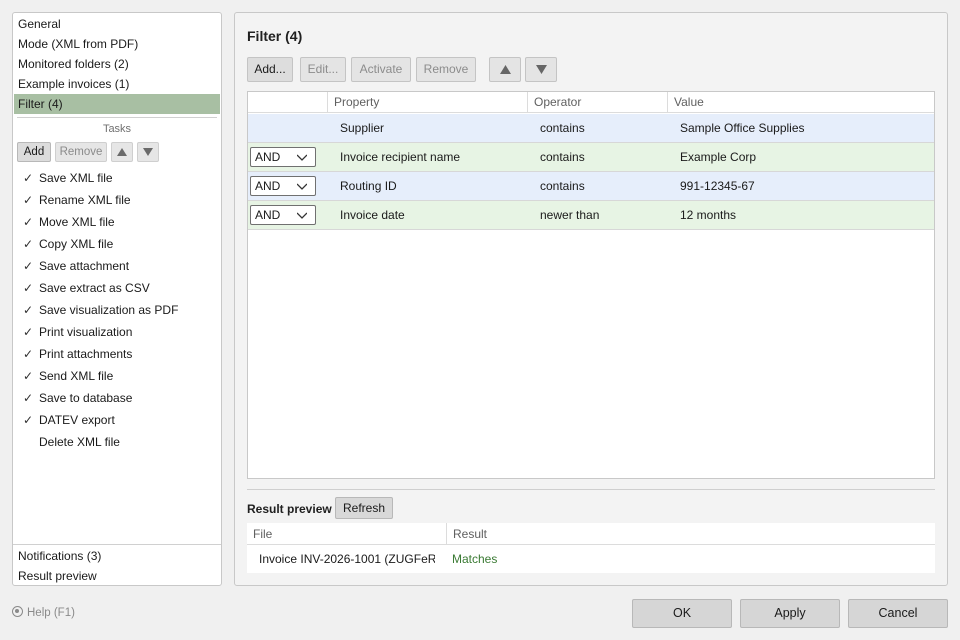  I want to click on nav-item-result-preview: Result preview, so click(117, 576).